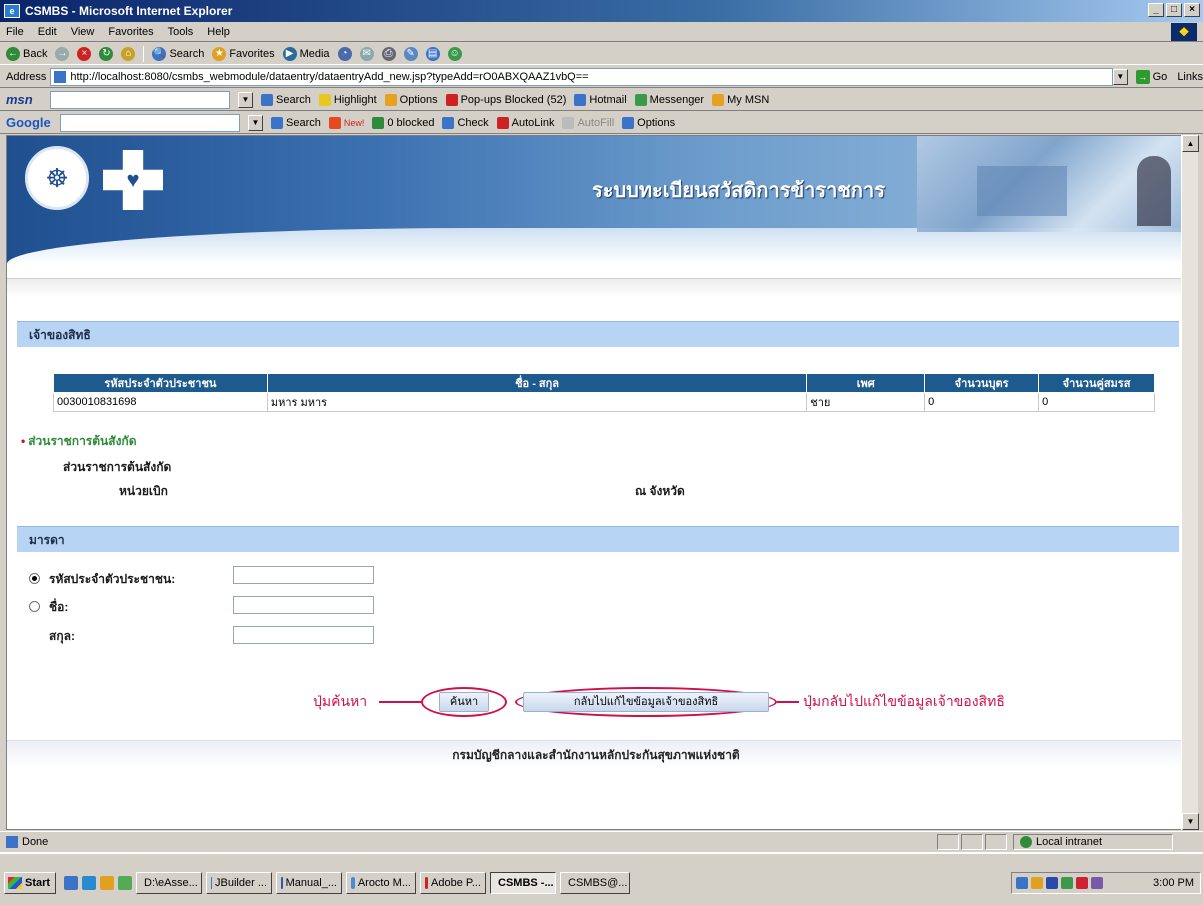 This screenshot has width=1203, height=905. Describe the element at coordinates (286, 99) in the screenshot. I see `msn-search-button: Search` at that location.